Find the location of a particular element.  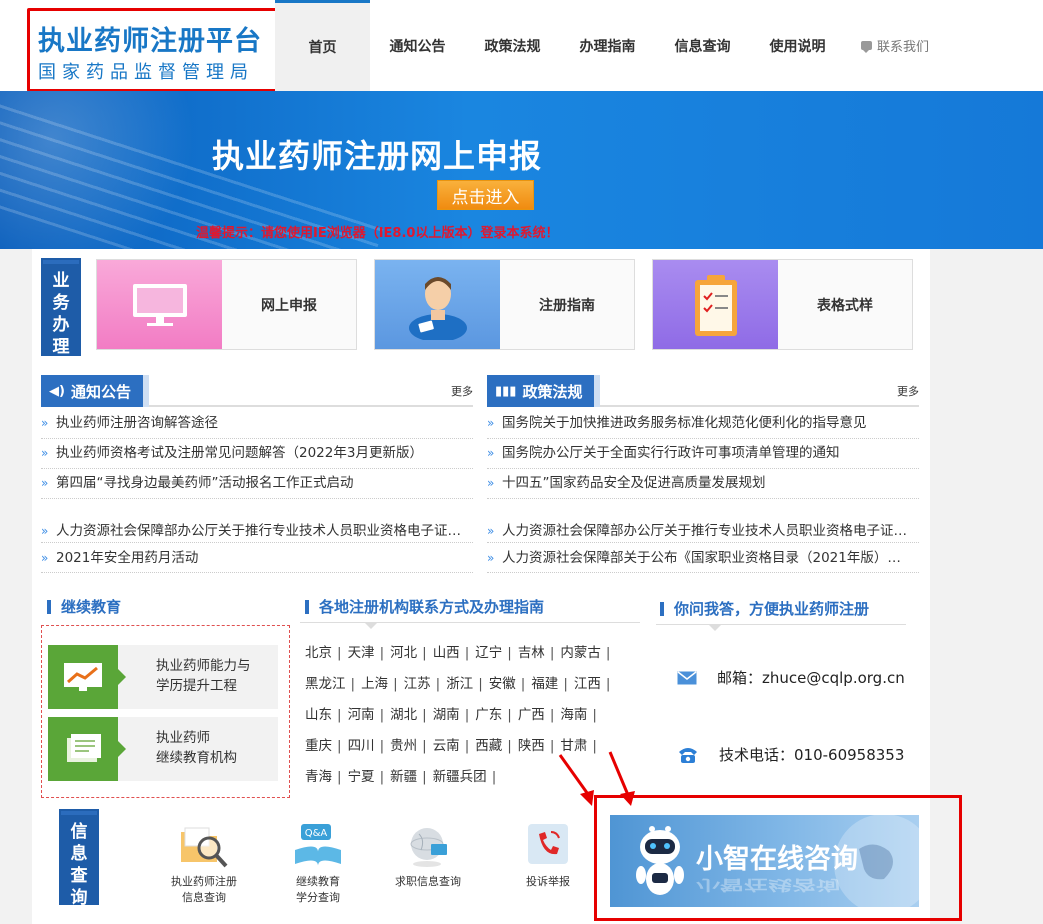

region-link: 福建 is located at coordinates (552, 682).